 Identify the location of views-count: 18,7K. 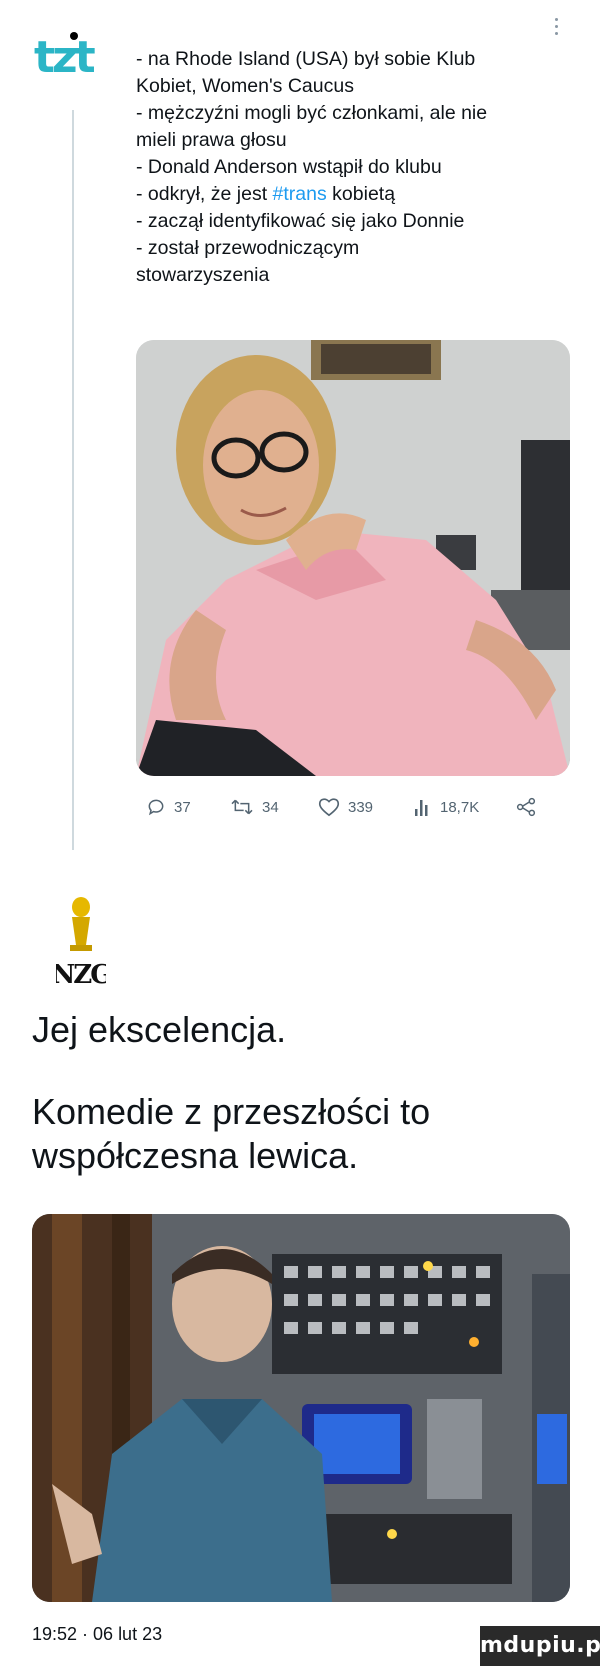
(460, 807).